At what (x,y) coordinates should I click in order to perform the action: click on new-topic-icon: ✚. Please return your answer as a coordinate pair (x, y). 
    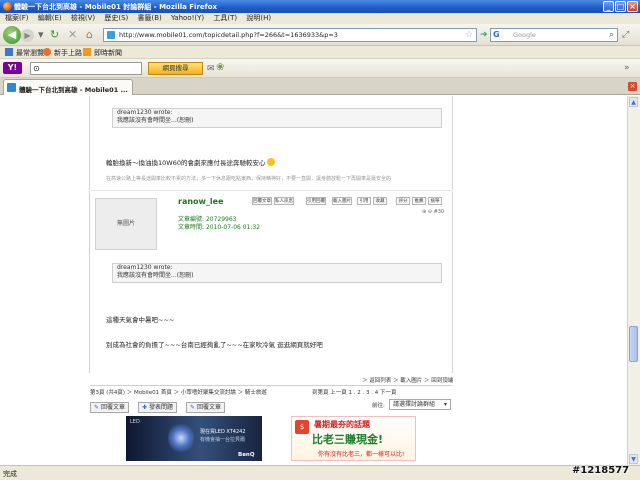
    Looking at the image, I should click on (145, 407).